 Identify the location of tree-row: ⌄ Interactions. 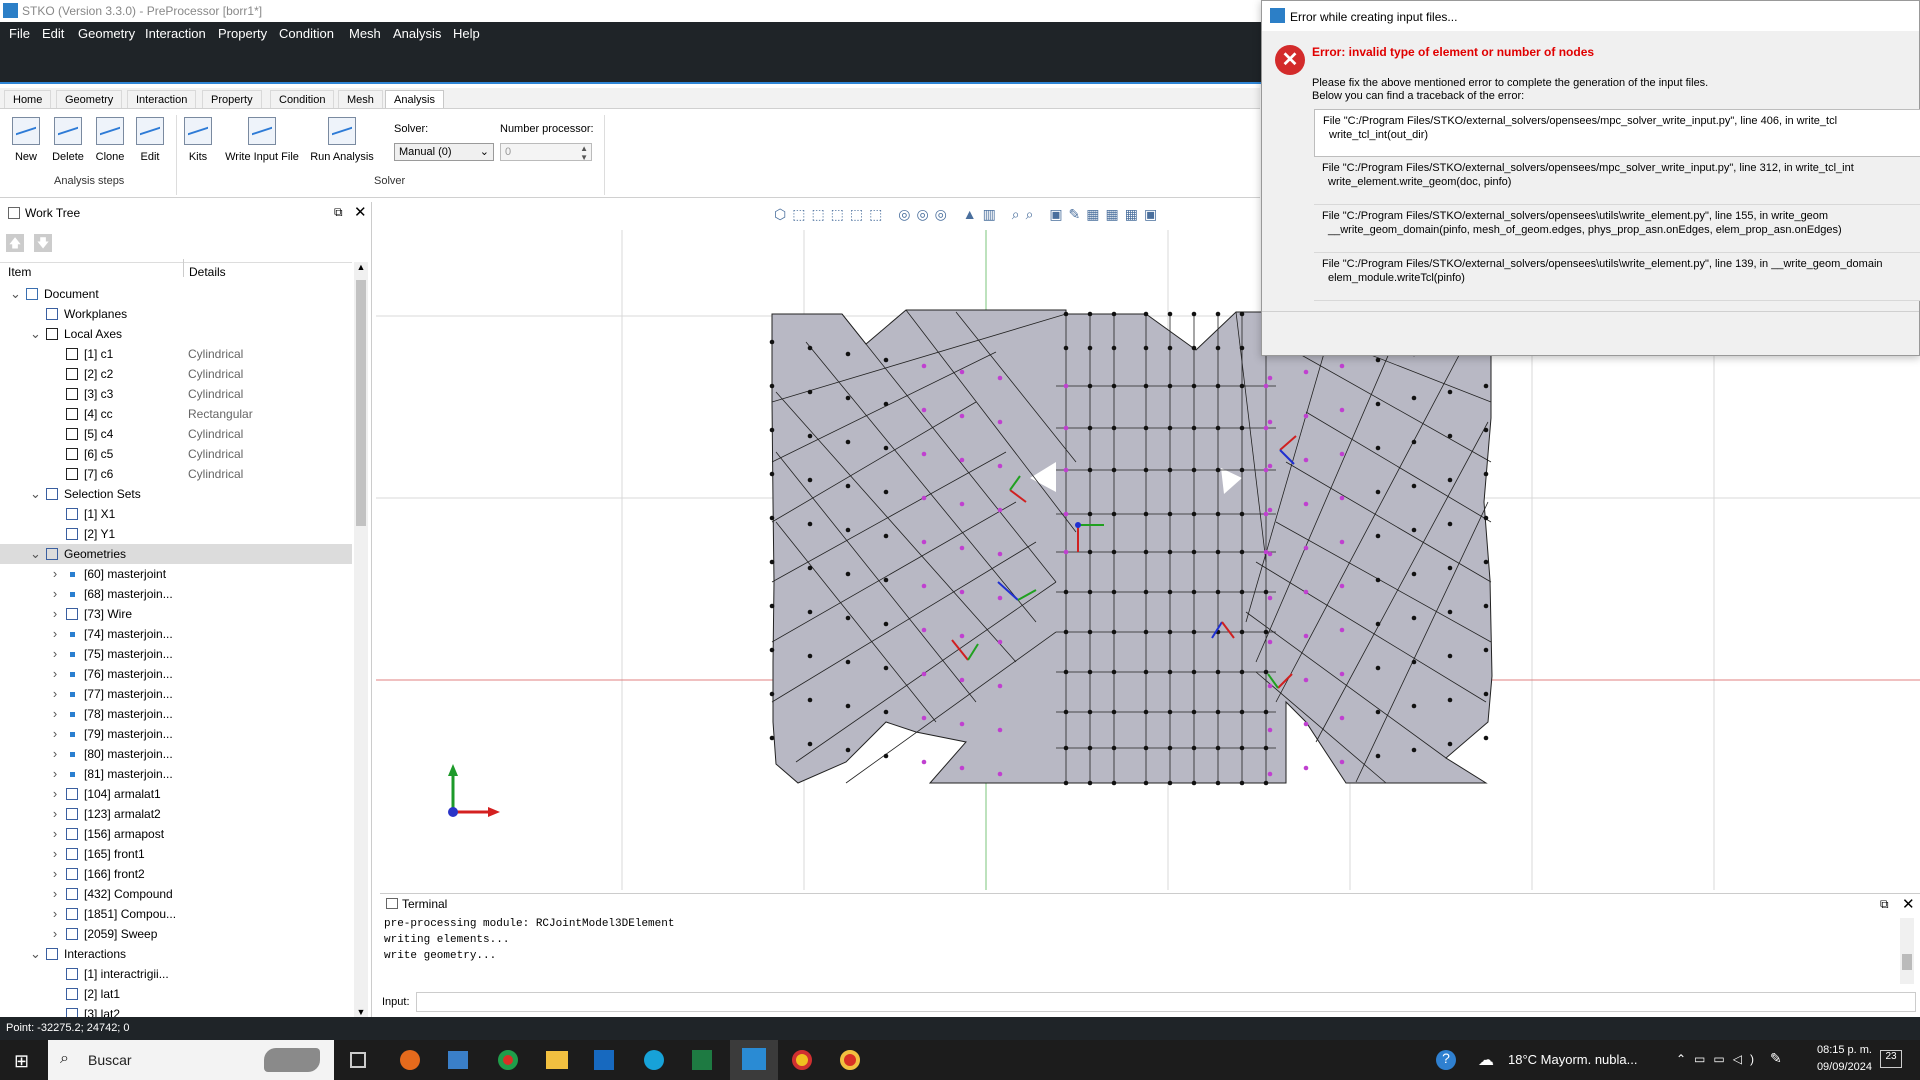
(176, 954).